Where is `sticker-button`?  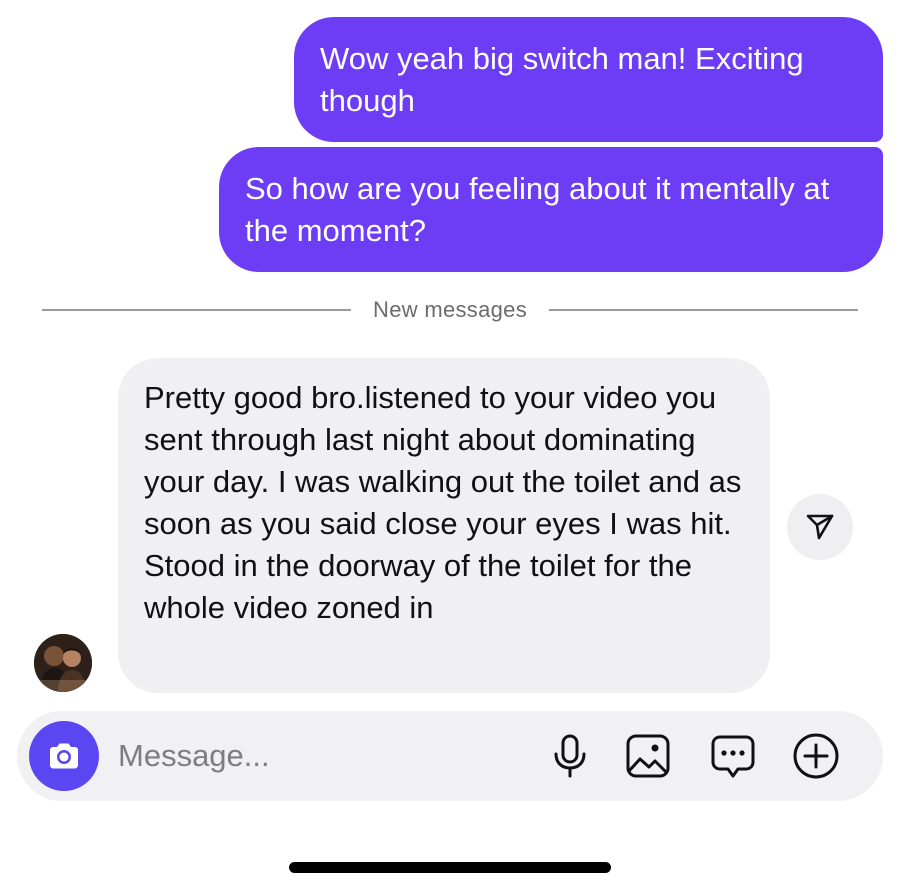
sticker-button is located at coordinates (733, 756).